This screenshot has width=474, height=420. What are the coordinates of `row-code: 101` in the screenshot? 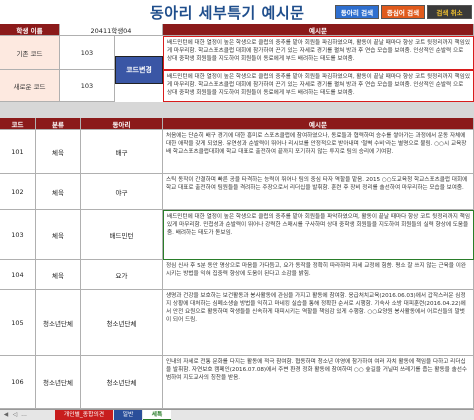 It's located at (18, 152).